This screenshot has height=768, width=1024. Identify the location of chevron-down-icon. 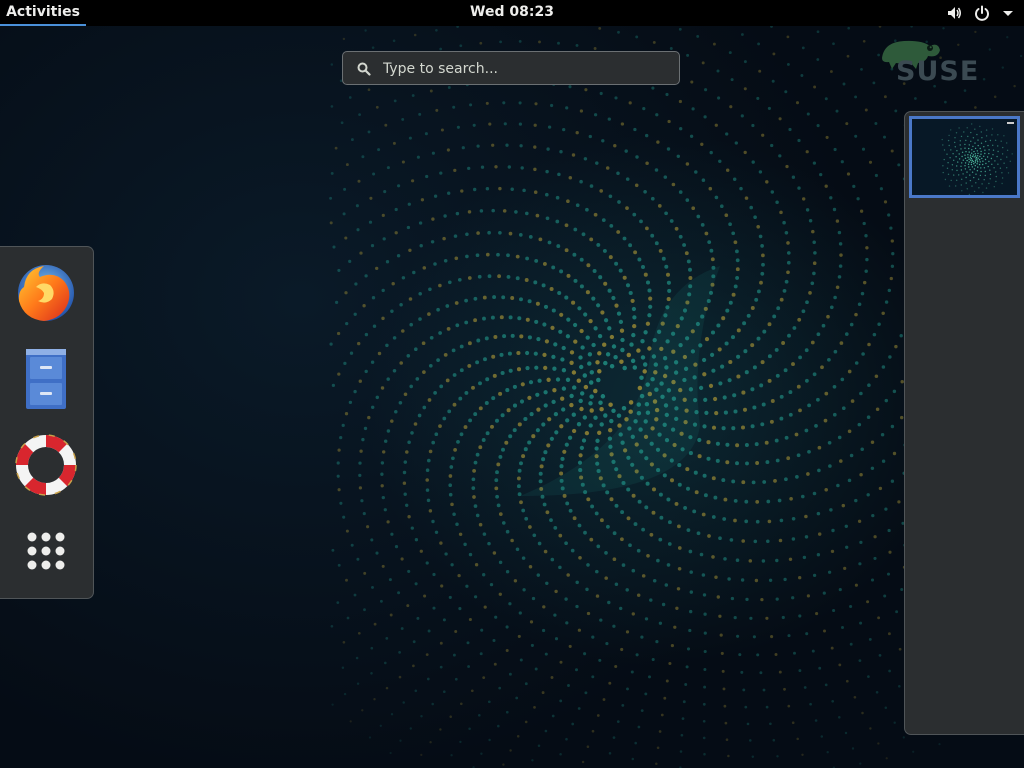
(1008, 13).